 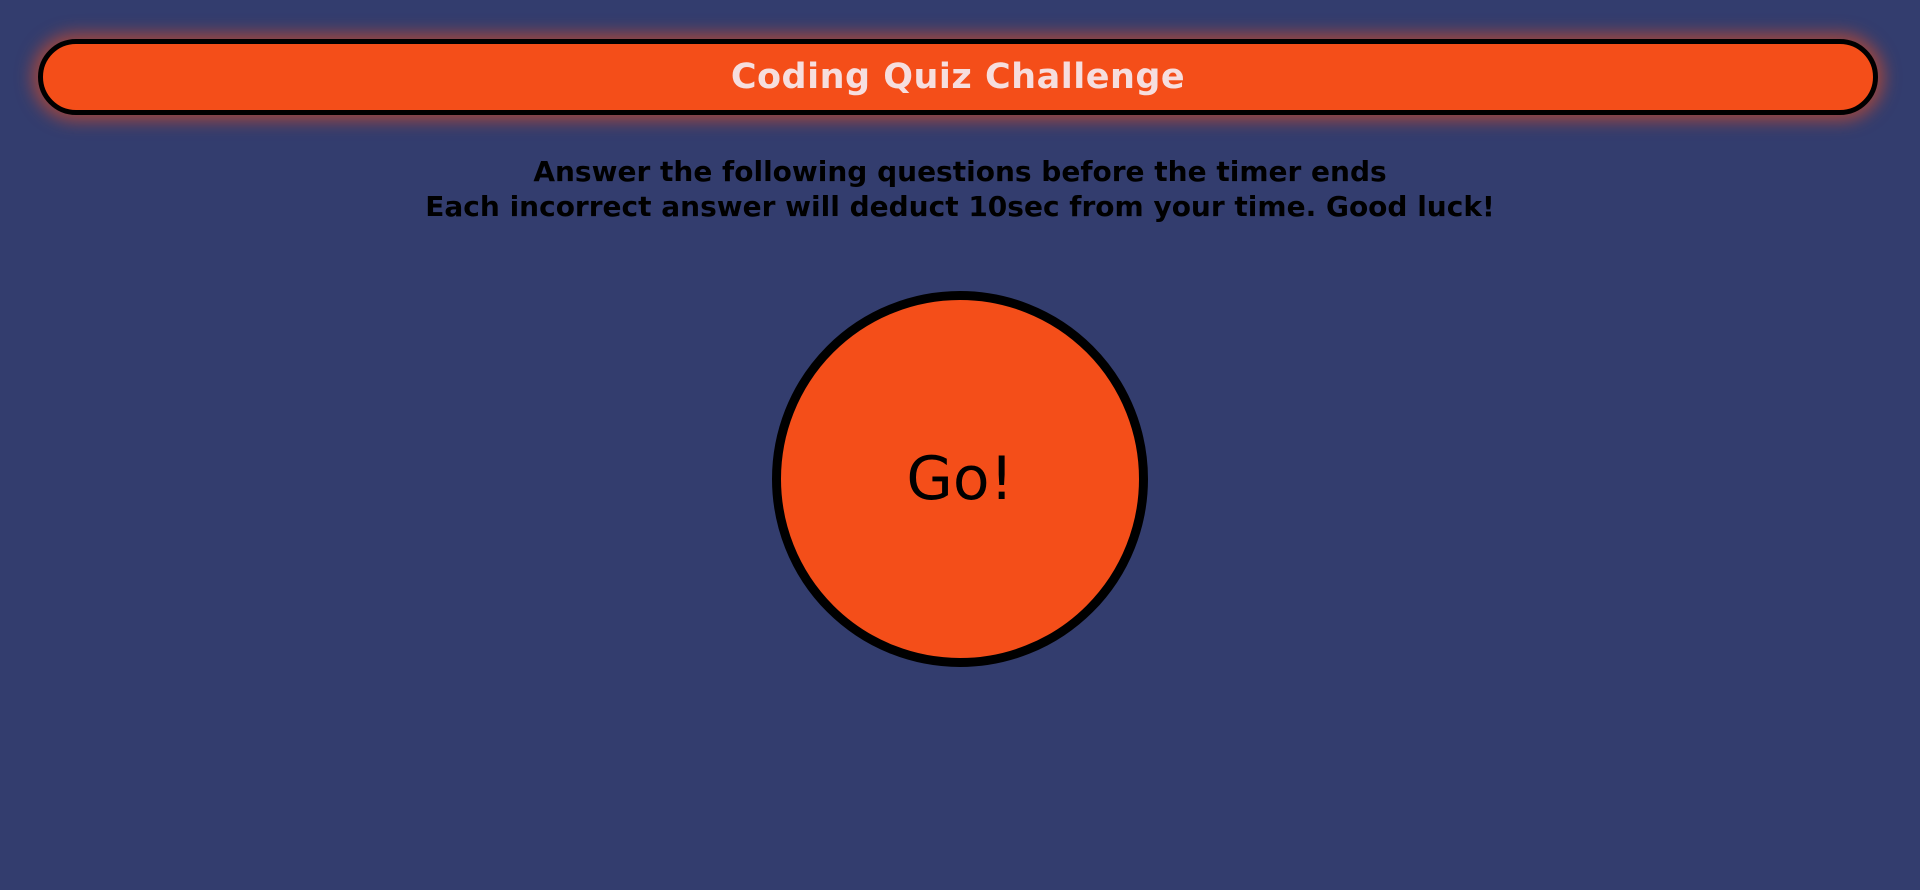 I want to click on page-header: Coding Quiz Challenge, so click(x=958, y=77).